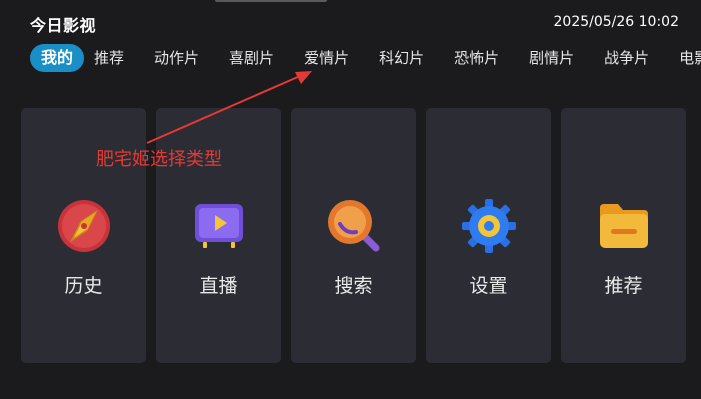  What do you see at coordinates (326, 58) in the screenshot?
I see `tab-romance: 爱情片` at bounding box center [326, 58].